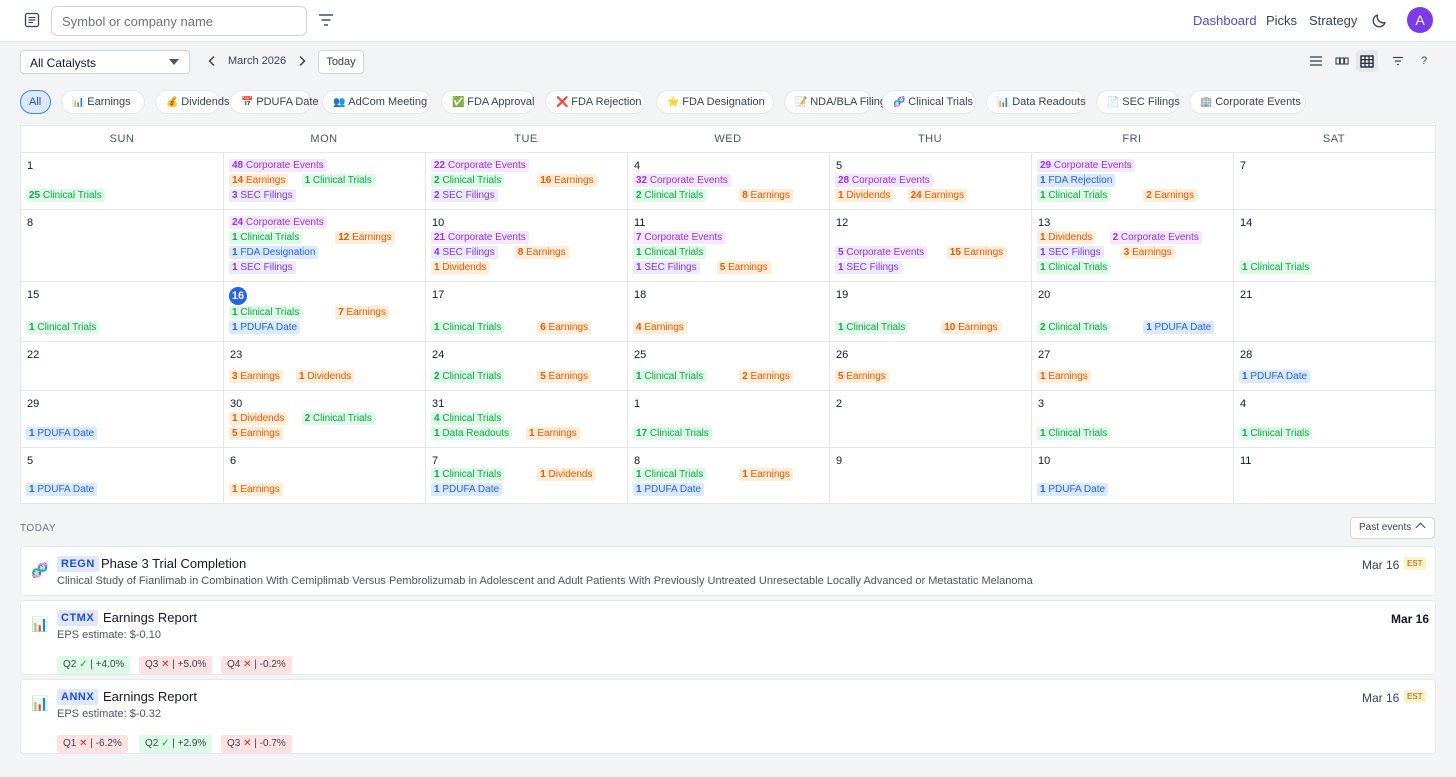 Image resolution: width=1456 pixels, height=777 pixels. I want to click on event-tag-sec-filings: 4 SEC Filings, so click(464, 252).